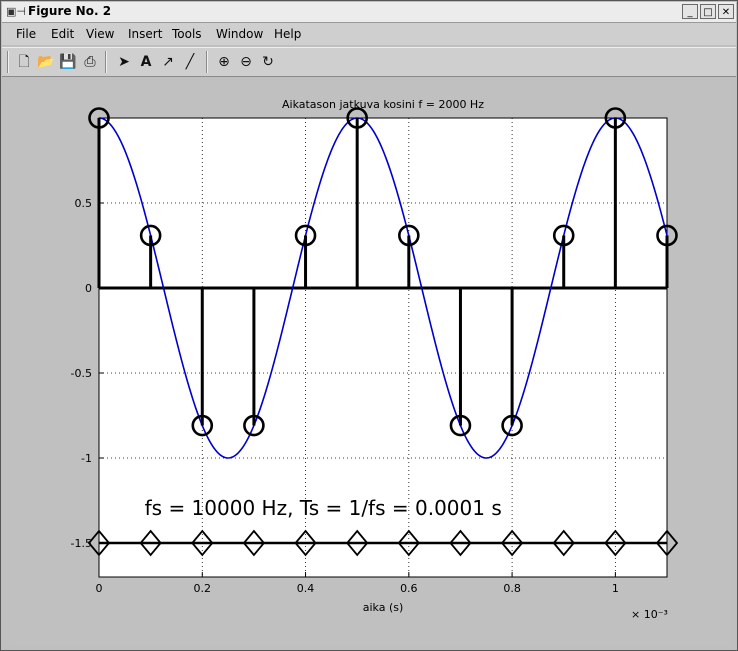 The image size is (738, 651). What do you see at coordinates (246, 62) in the screenshot?
I see `zoom-out-icon: ⊖` at bounding box center [246, 62].